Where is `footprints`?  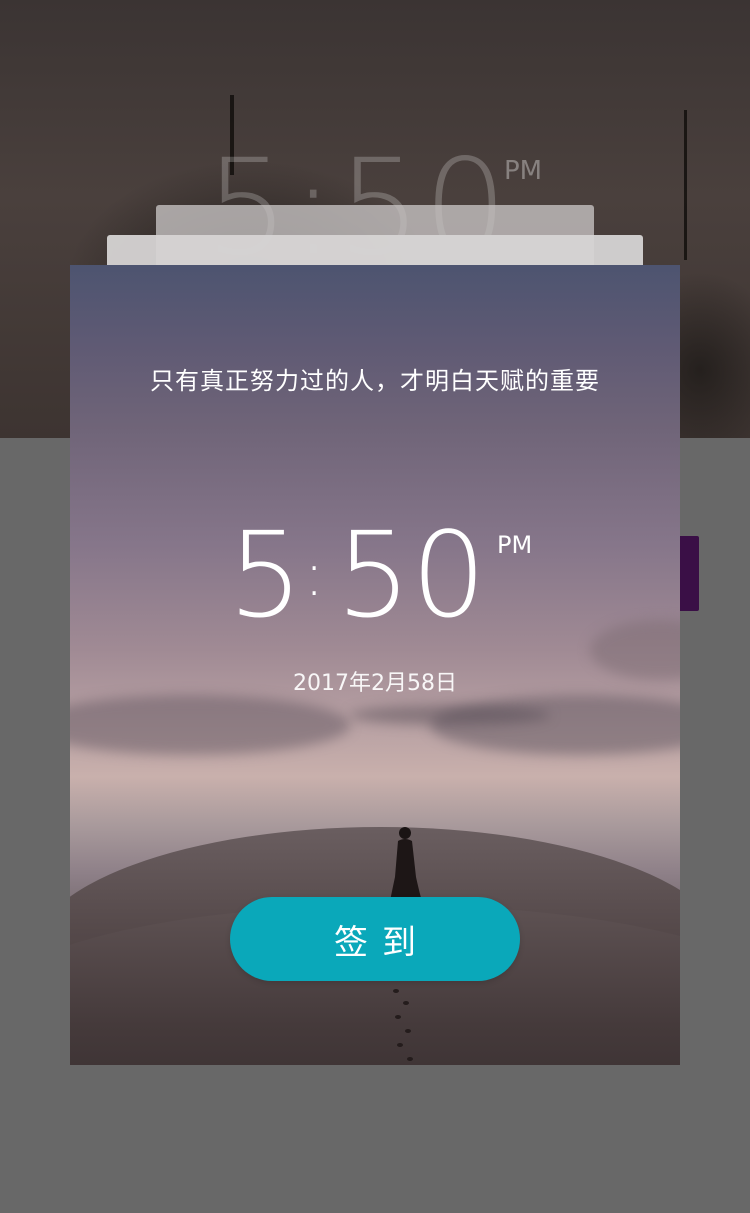
footprints is located at coordinates (403, 1025).